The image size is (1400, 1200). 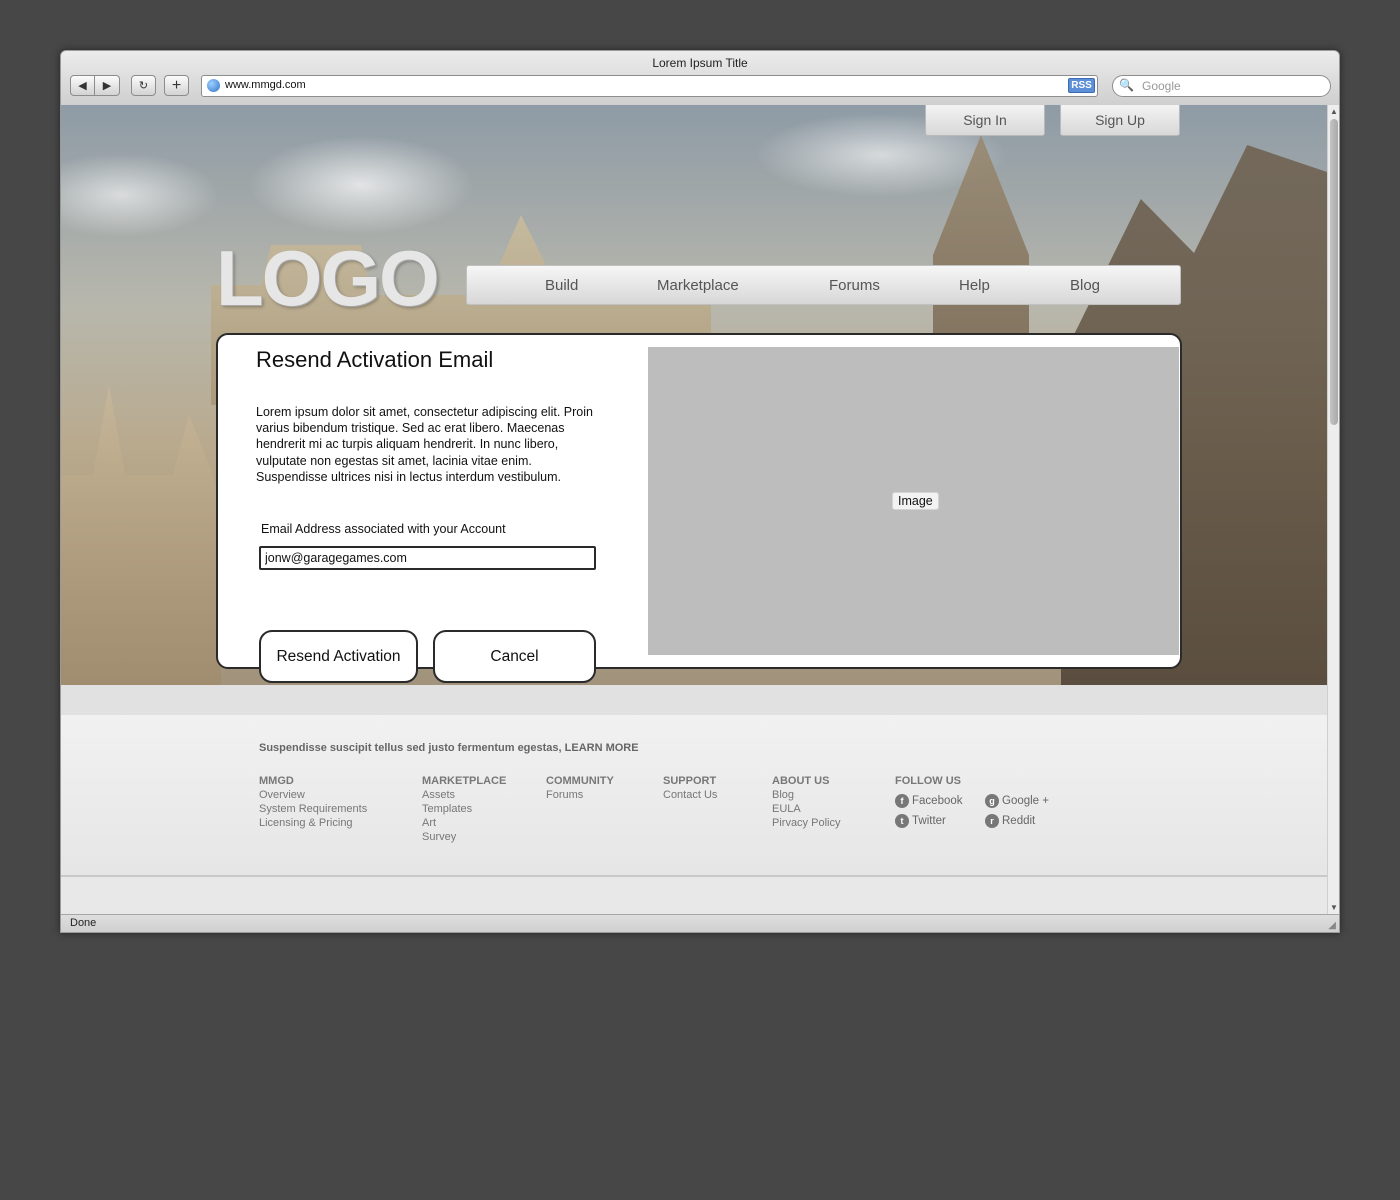 I want to click on url-text: www.mmgd.com, so click(x=265, y=85).